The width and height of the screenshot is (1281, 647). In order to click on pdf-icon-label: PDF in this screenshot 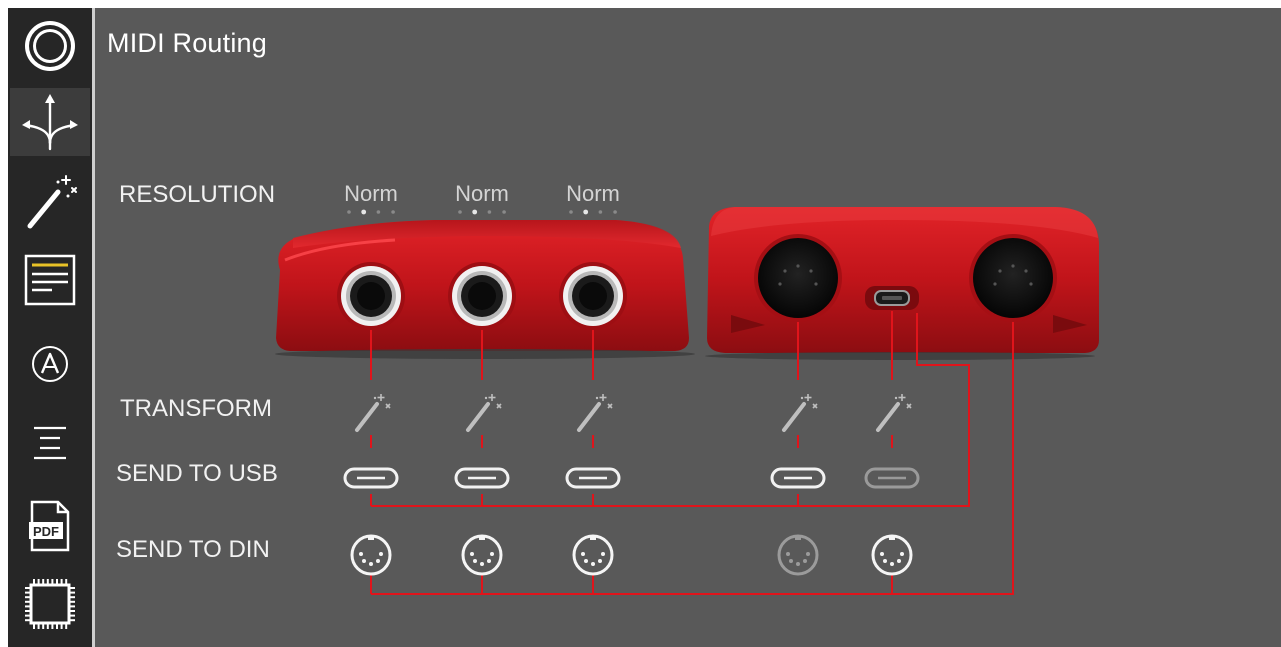, I will do `click(46, 531)`.